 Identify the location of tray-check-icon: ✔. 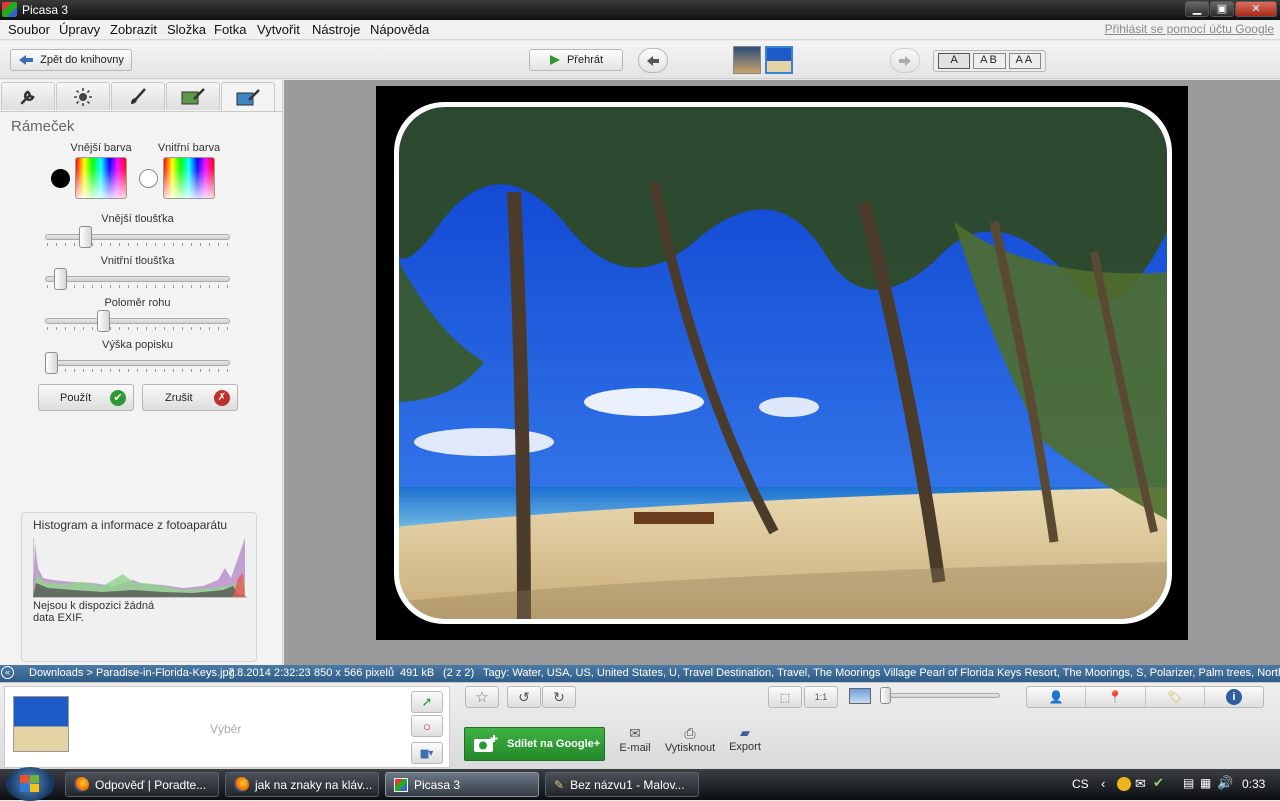
(1158, 783).